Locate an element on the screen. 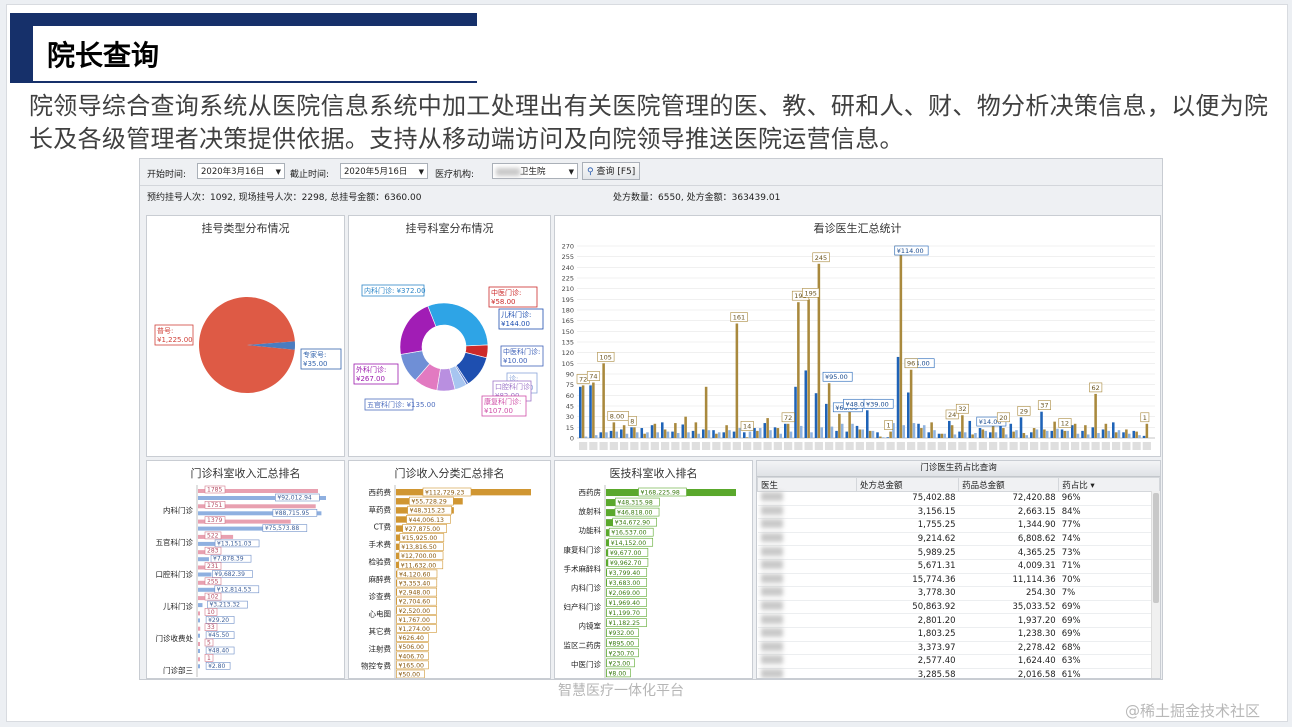 This screenshot has width=1292, height=727. table-cell: 2,801.20 is located at coordinates (907, 620).